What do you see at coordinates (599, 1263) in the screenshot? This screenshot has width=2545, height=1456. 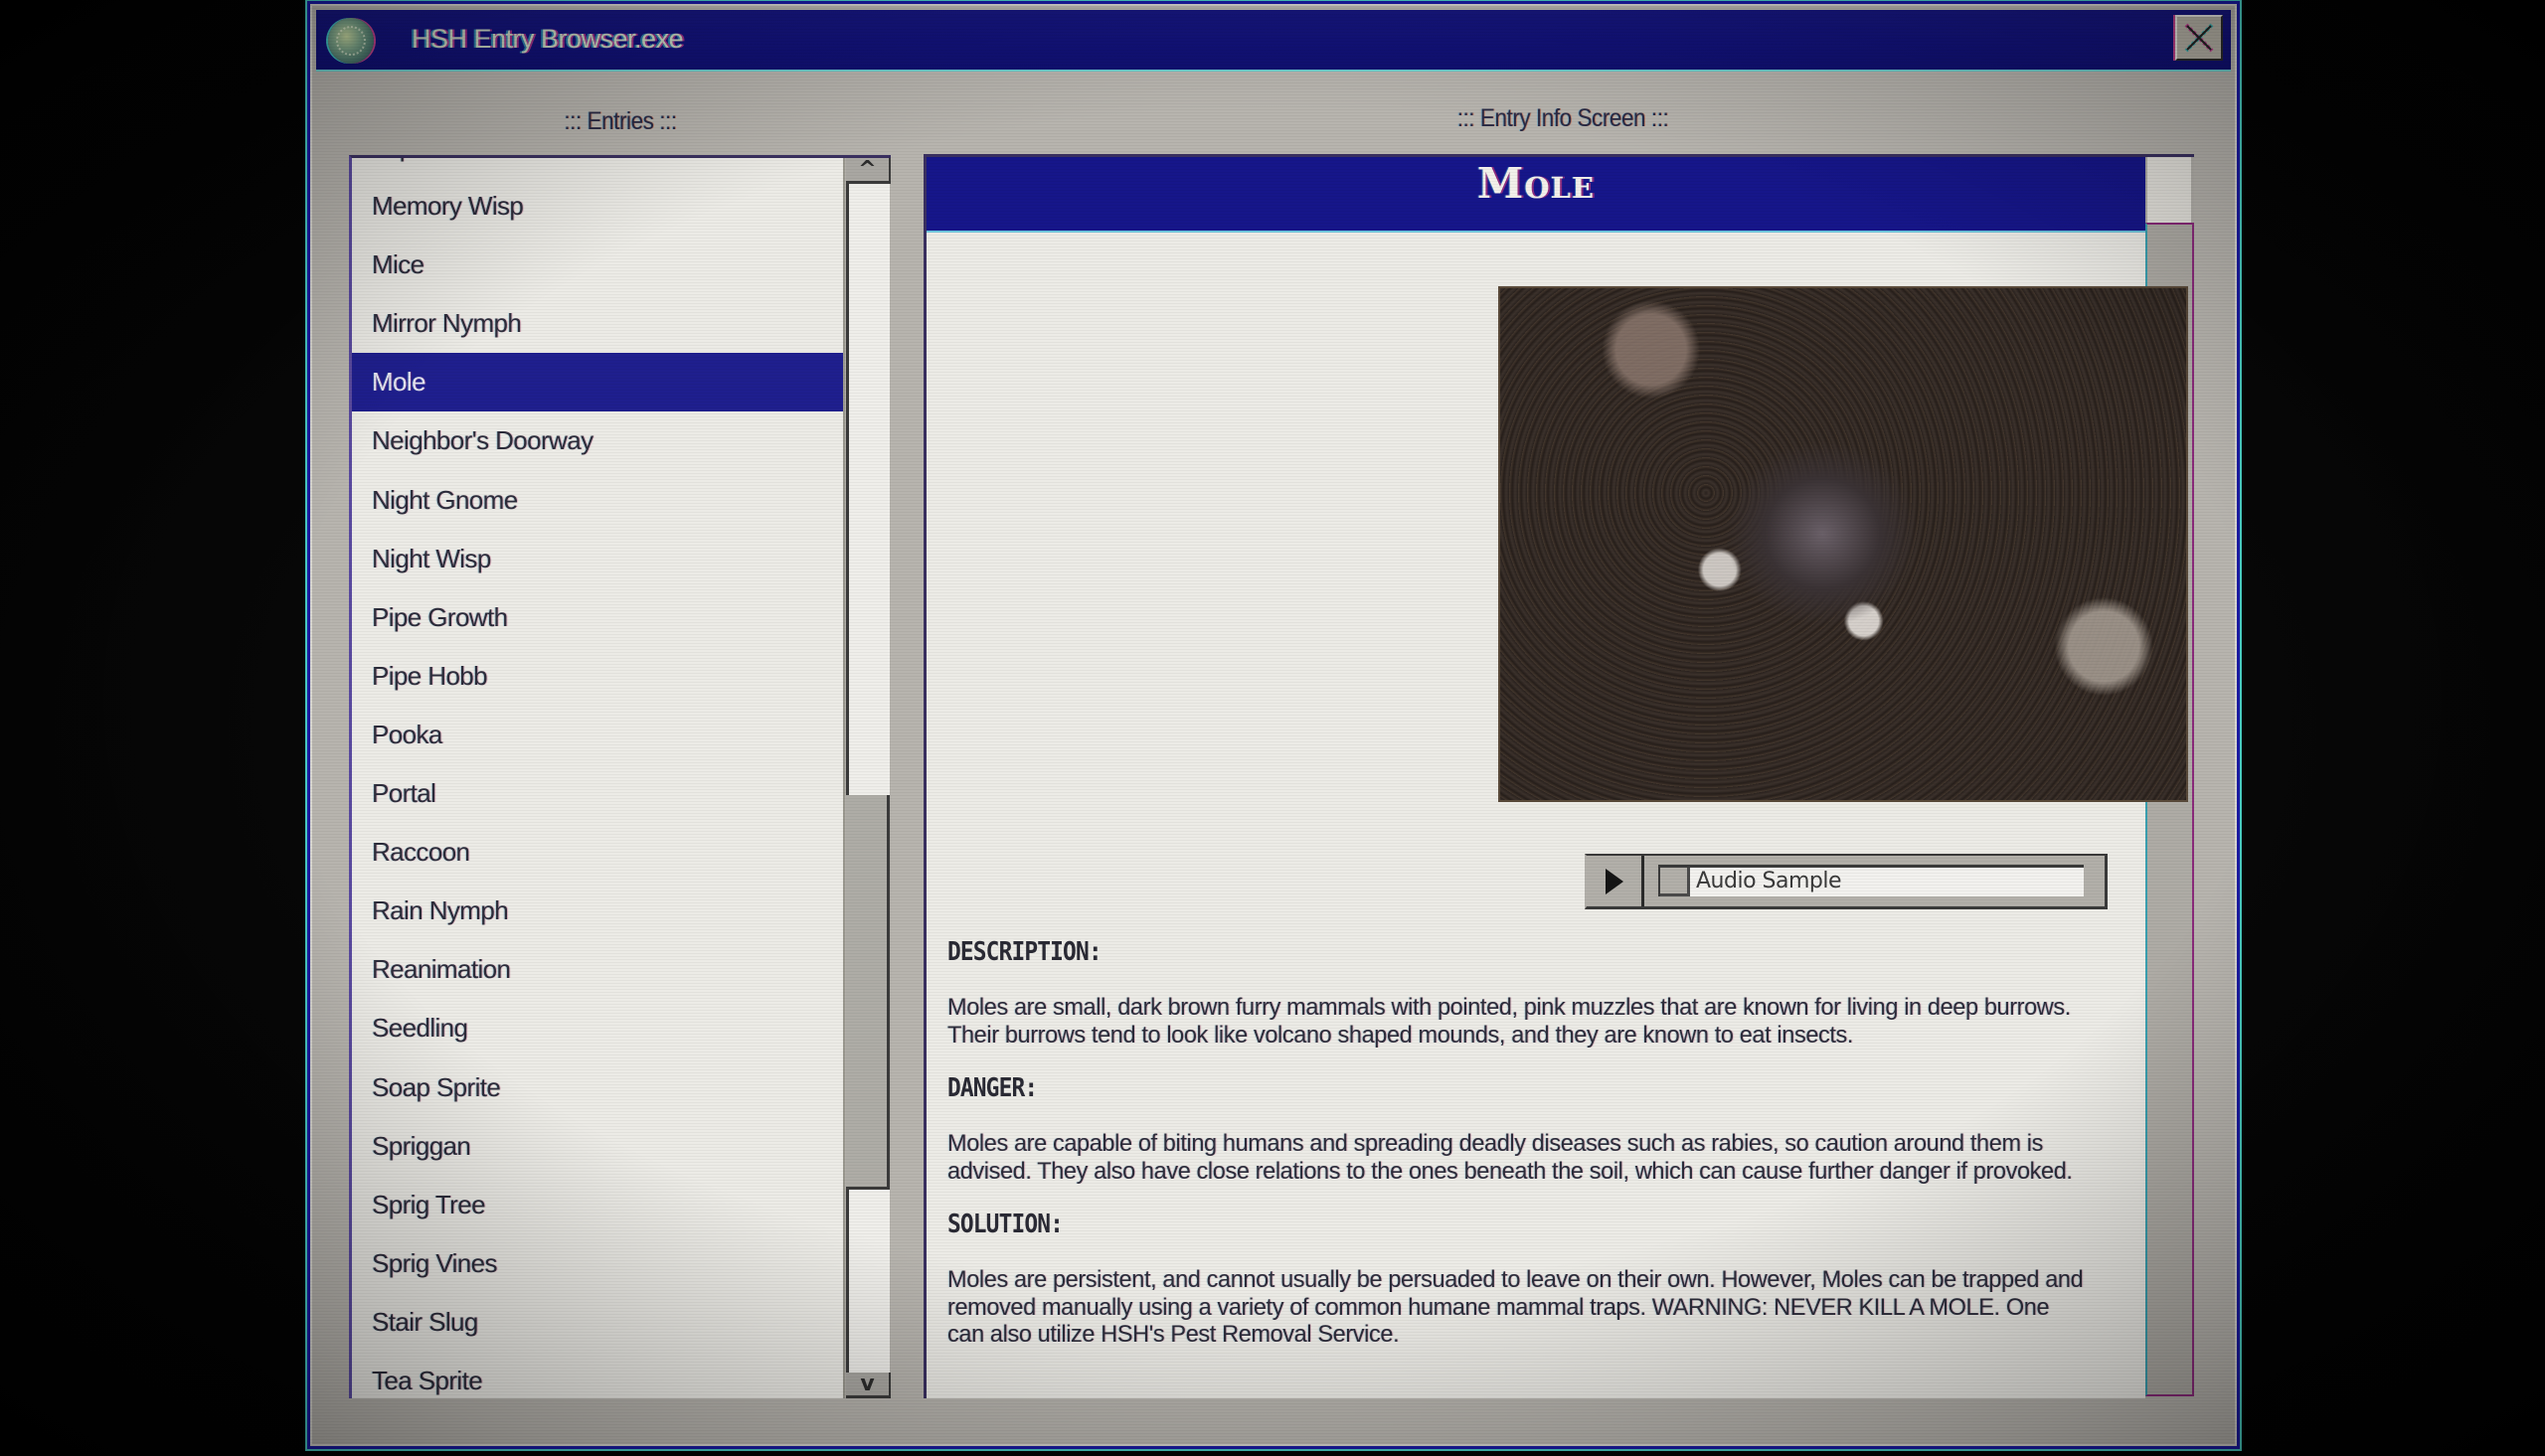 I see `list-item: Sprig Vines` at bounding box center [599, 1263].